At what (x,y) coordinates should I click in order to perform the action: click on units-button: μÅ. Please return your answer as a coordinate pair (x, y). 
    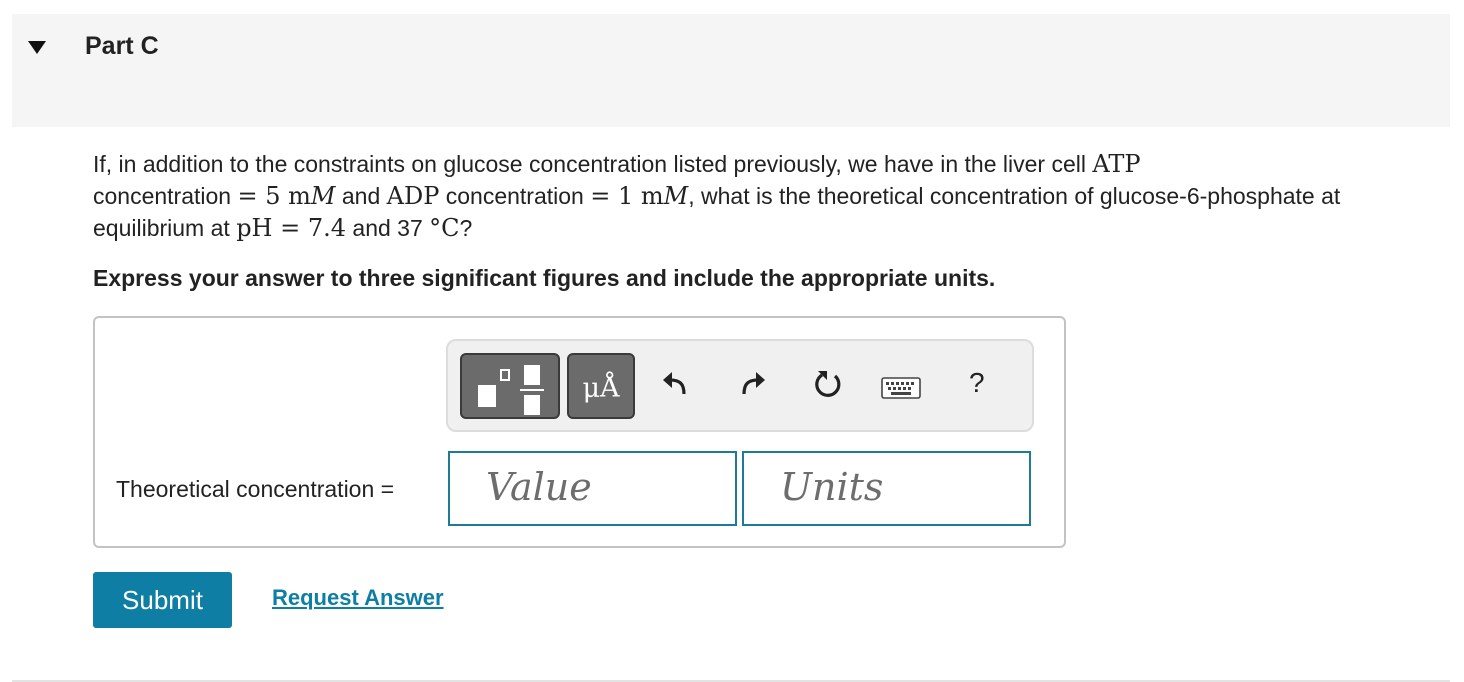
    Looking at the image, I should click on (601, 386).